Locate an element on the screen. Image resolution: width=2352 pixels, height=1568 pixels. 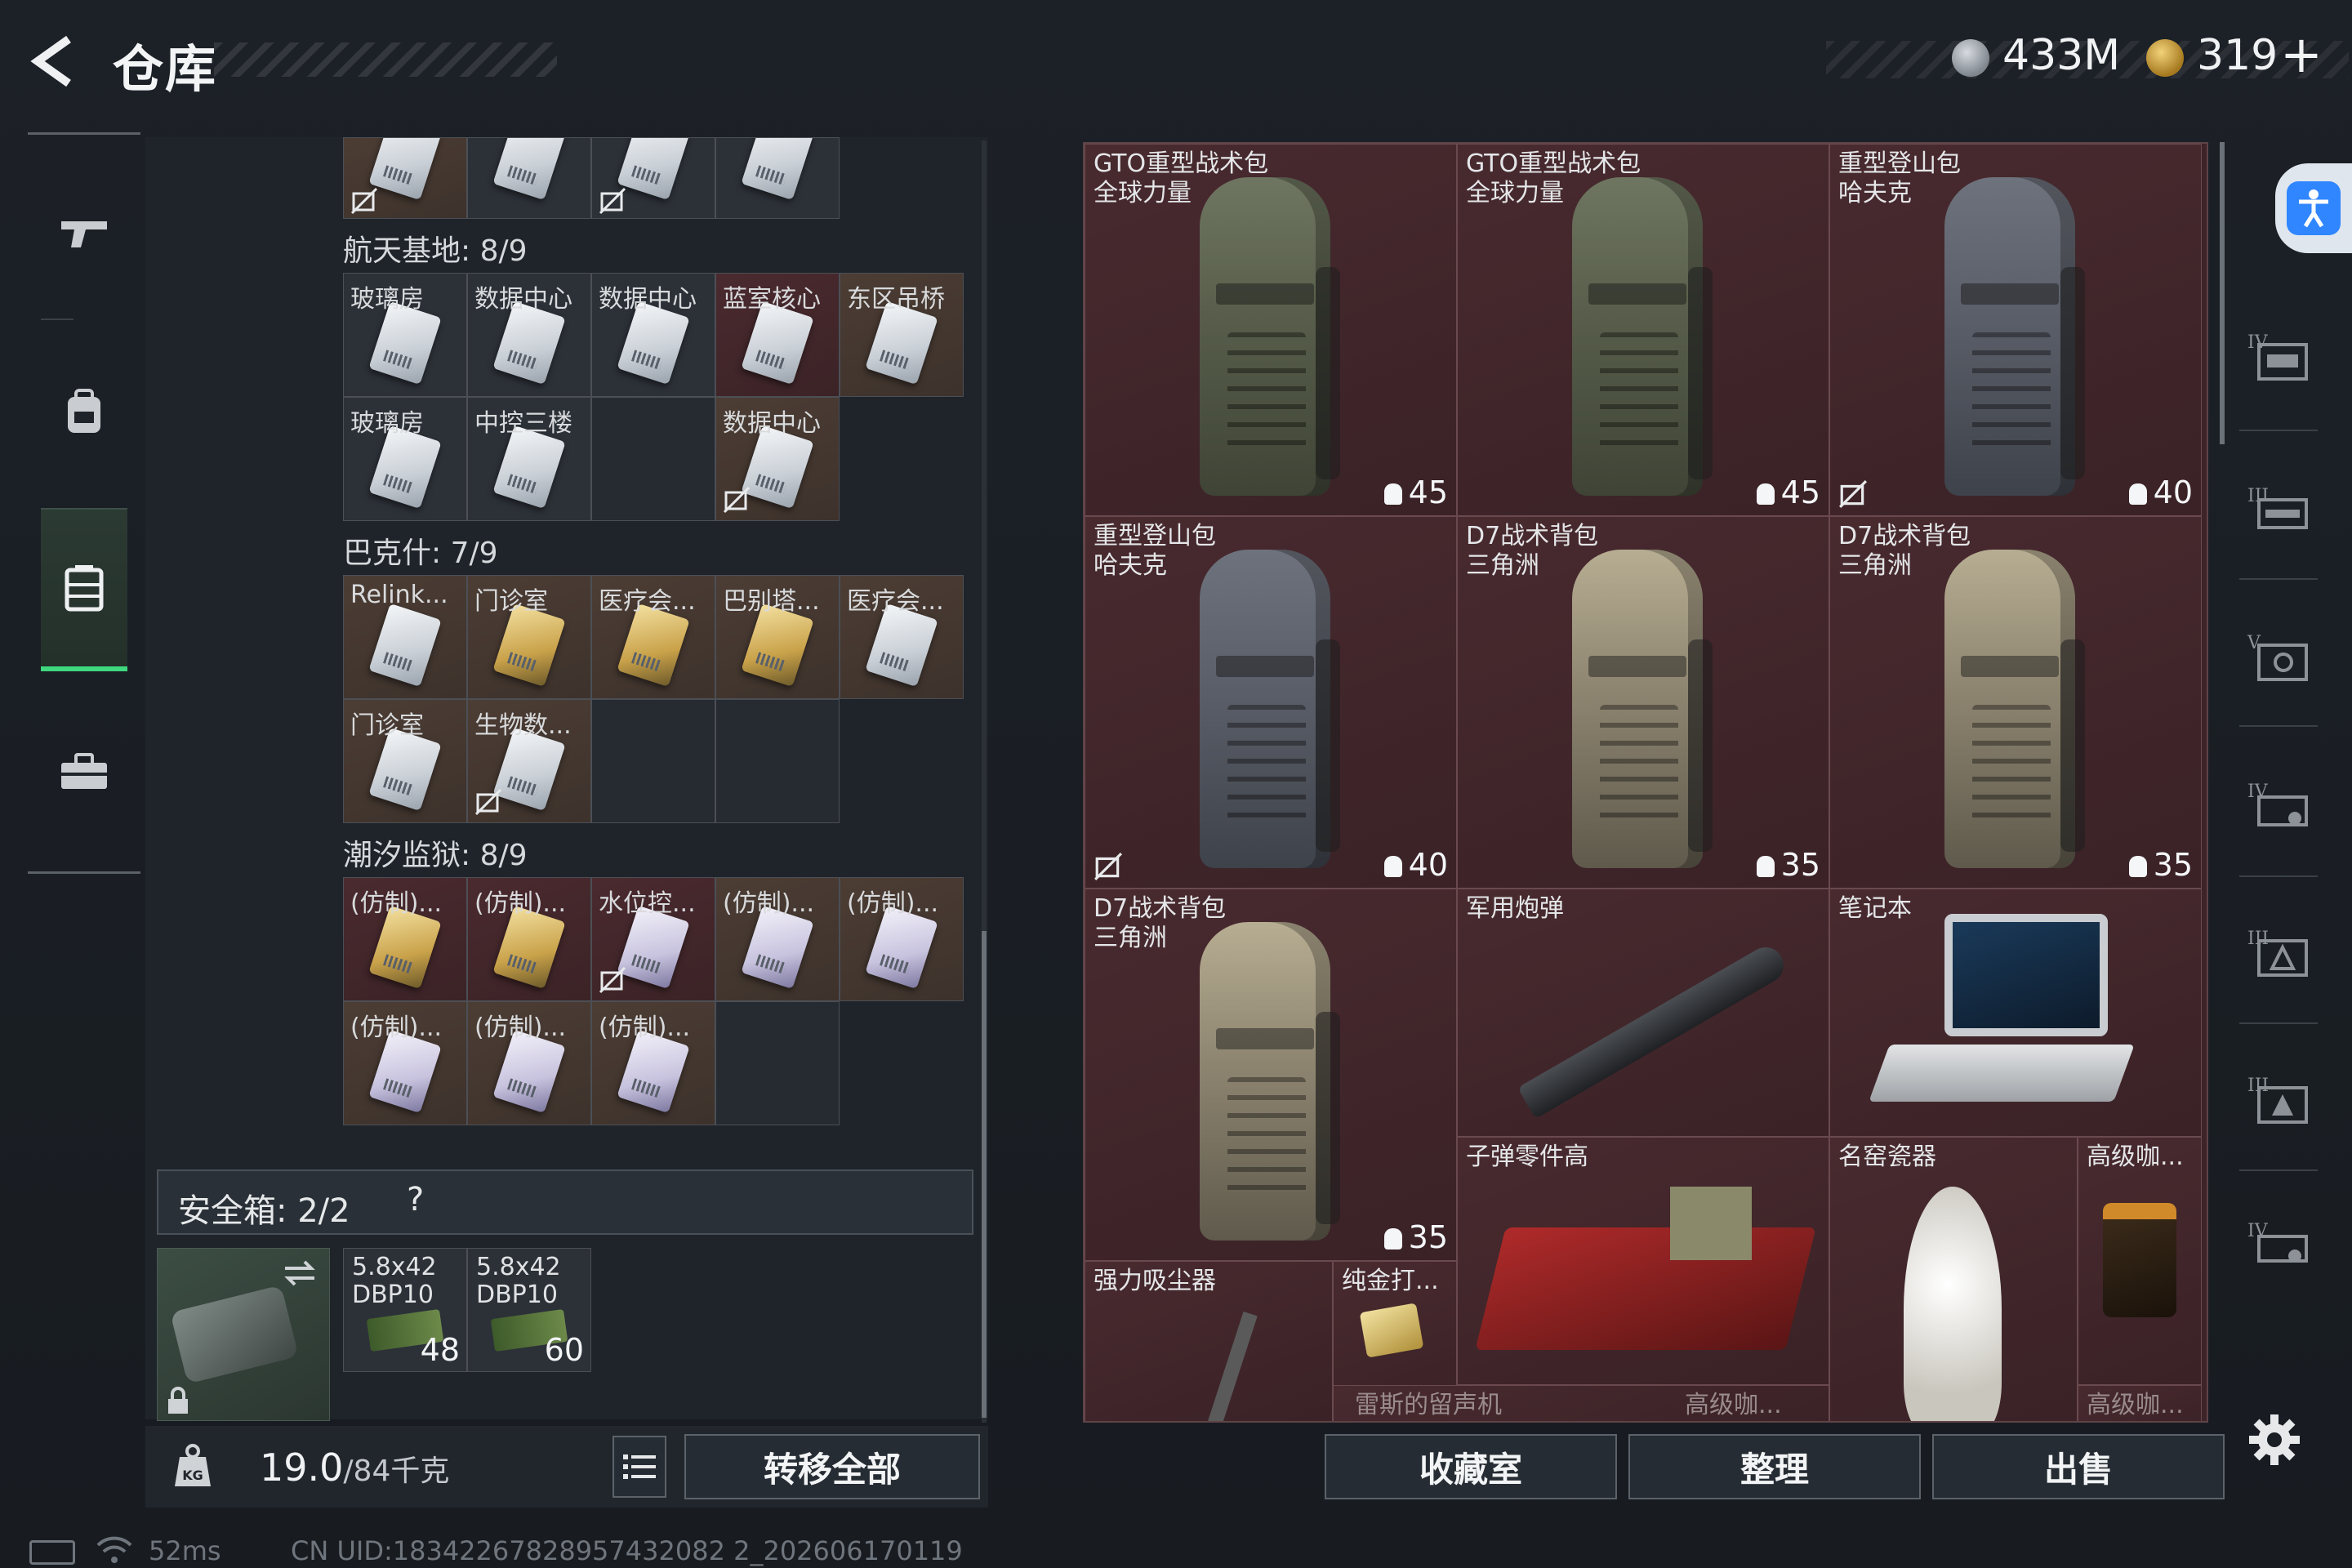
storage-scrollbar-thumb is located at coordinates (2222, 293).